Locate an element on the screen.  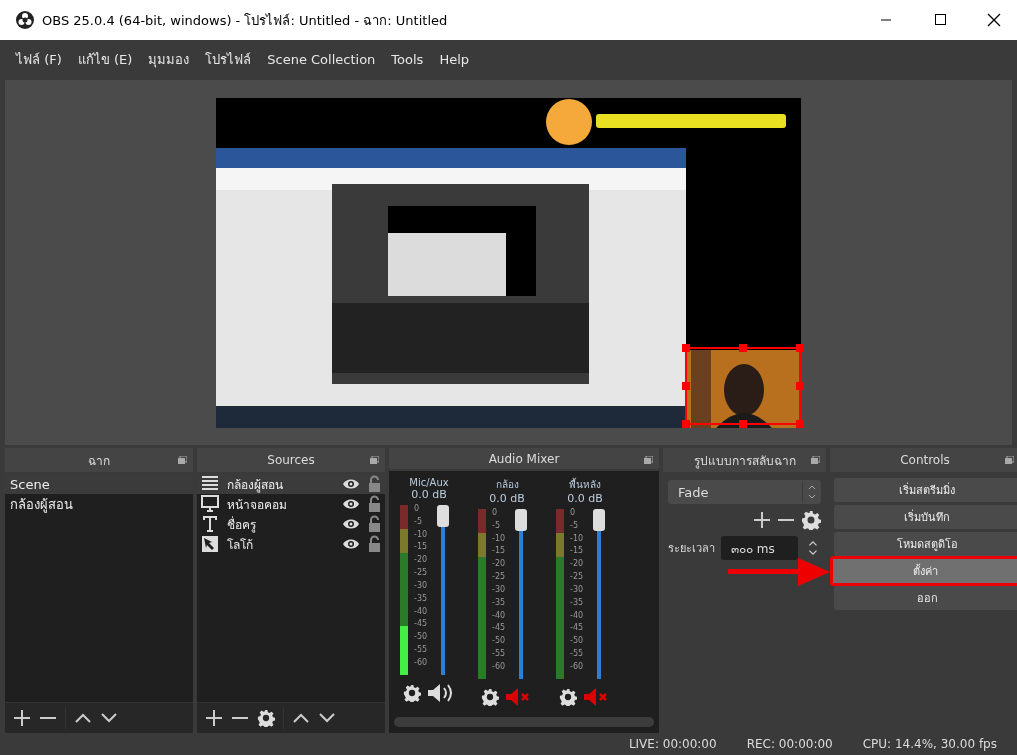
selection-frame is located at coordinates (743, 385).